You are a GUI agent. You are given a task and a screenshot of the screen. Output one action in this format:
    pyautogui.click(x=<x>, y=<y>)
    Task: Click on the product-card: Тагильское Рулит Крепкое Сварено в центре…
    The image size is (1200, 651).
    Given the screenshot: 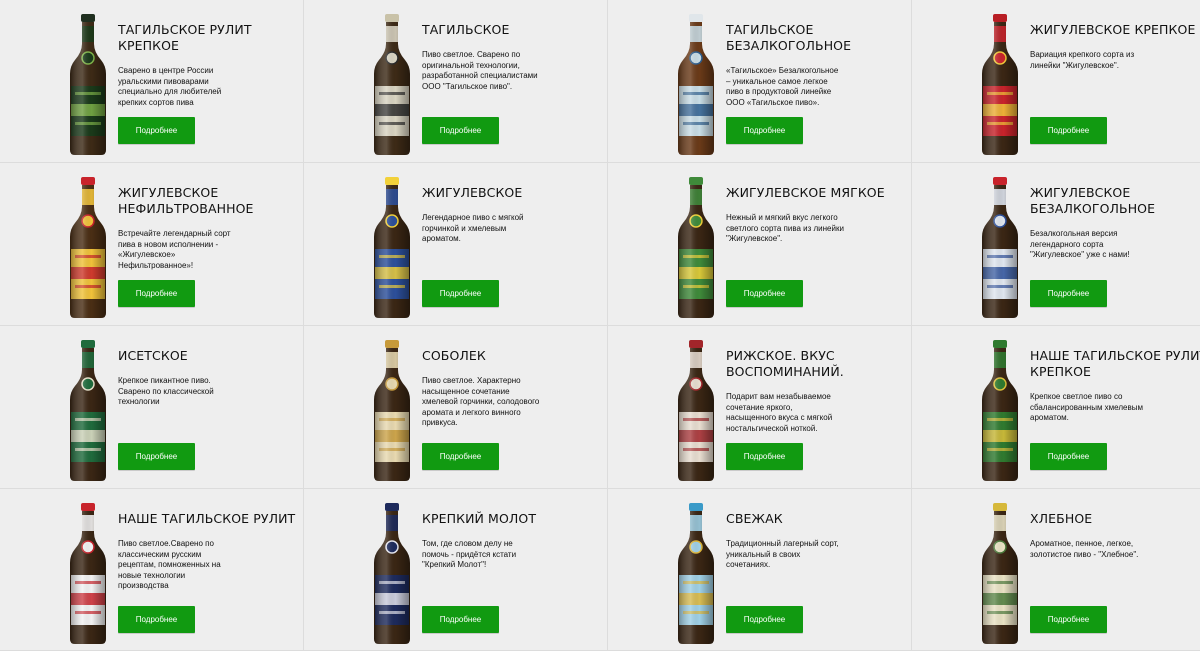 What is the action you would take?
    pyautogui.click(x=152, y=81)
    